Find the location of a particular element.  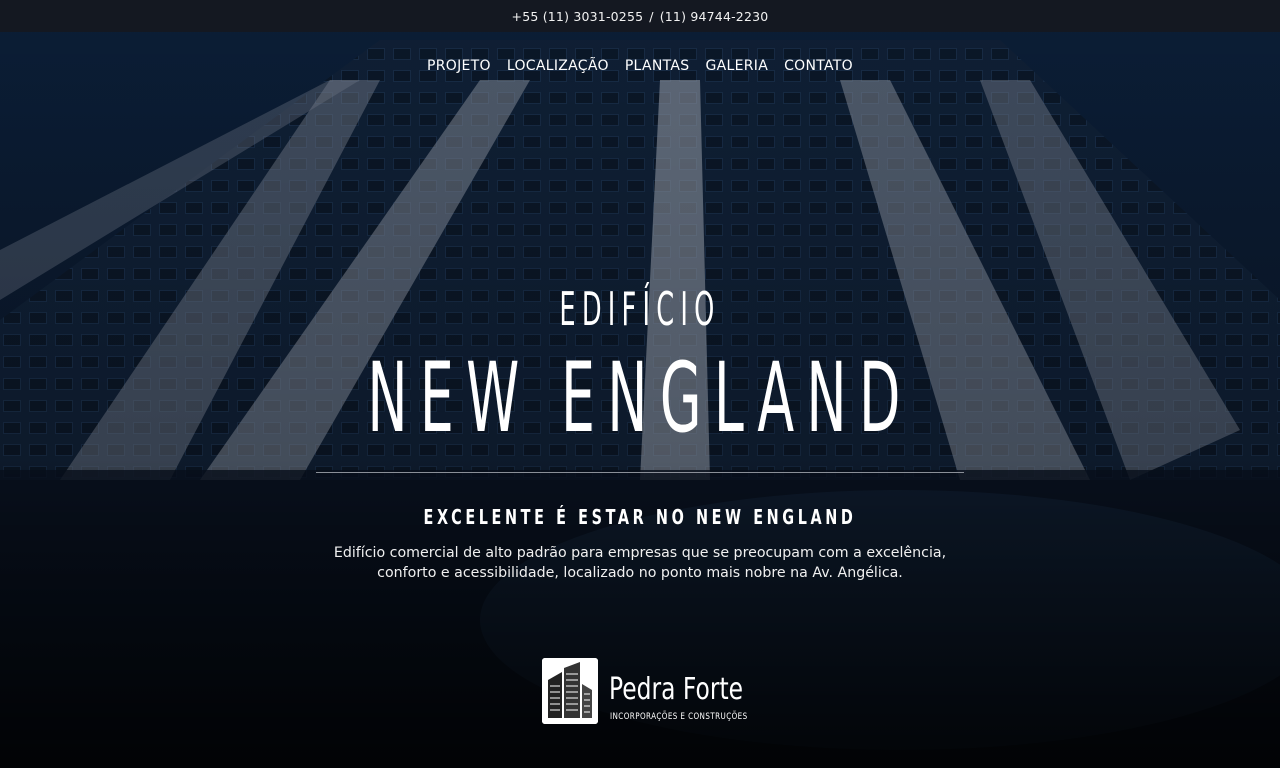

hero-tagline: EXCELENTE É ESTAR NO NEW ENGLAND is located at coordinates (640, 517).